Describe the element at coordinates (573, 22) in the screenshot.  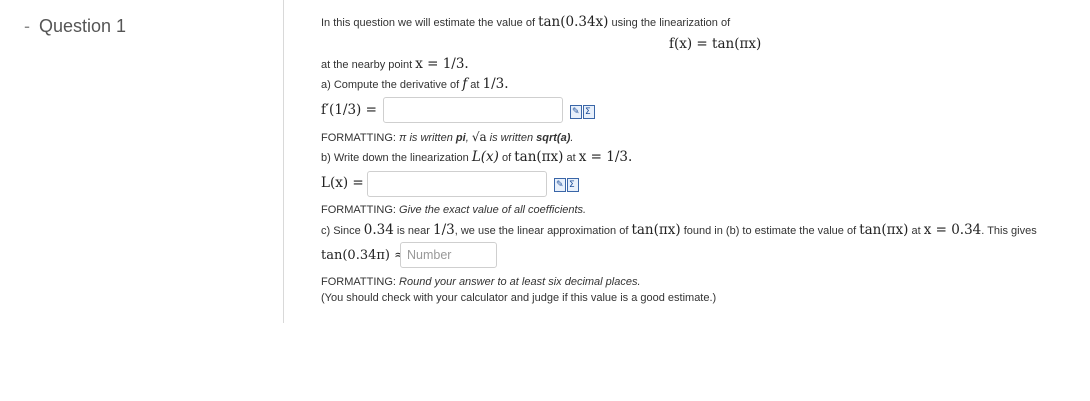
I see `intro-expression: tan(0.34x)` at that location.